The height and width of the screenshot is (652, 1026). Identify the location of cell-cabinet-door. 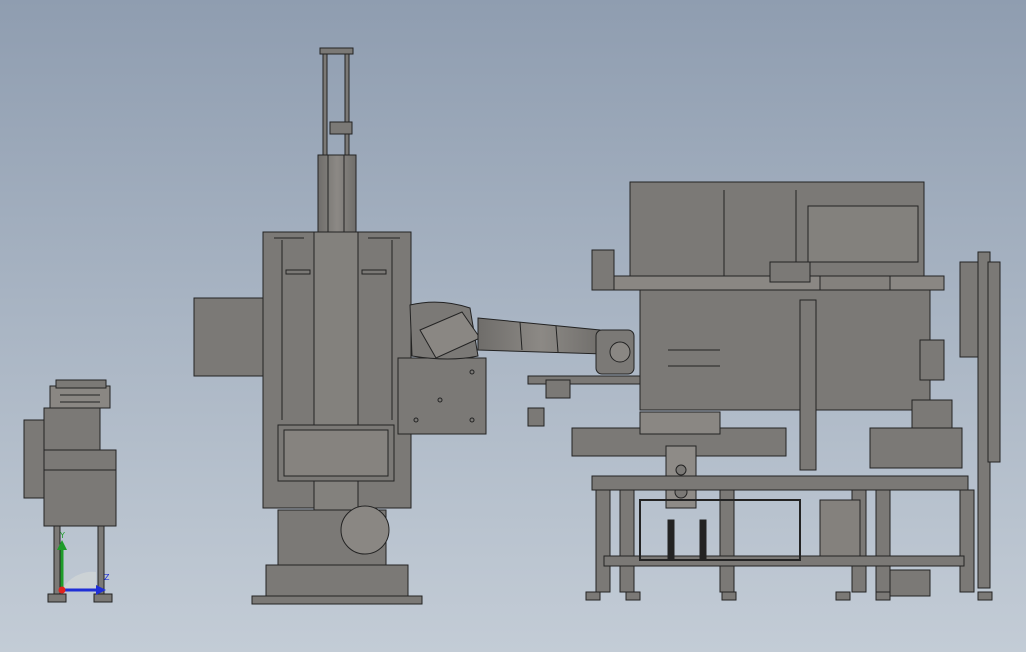
(969, 309).